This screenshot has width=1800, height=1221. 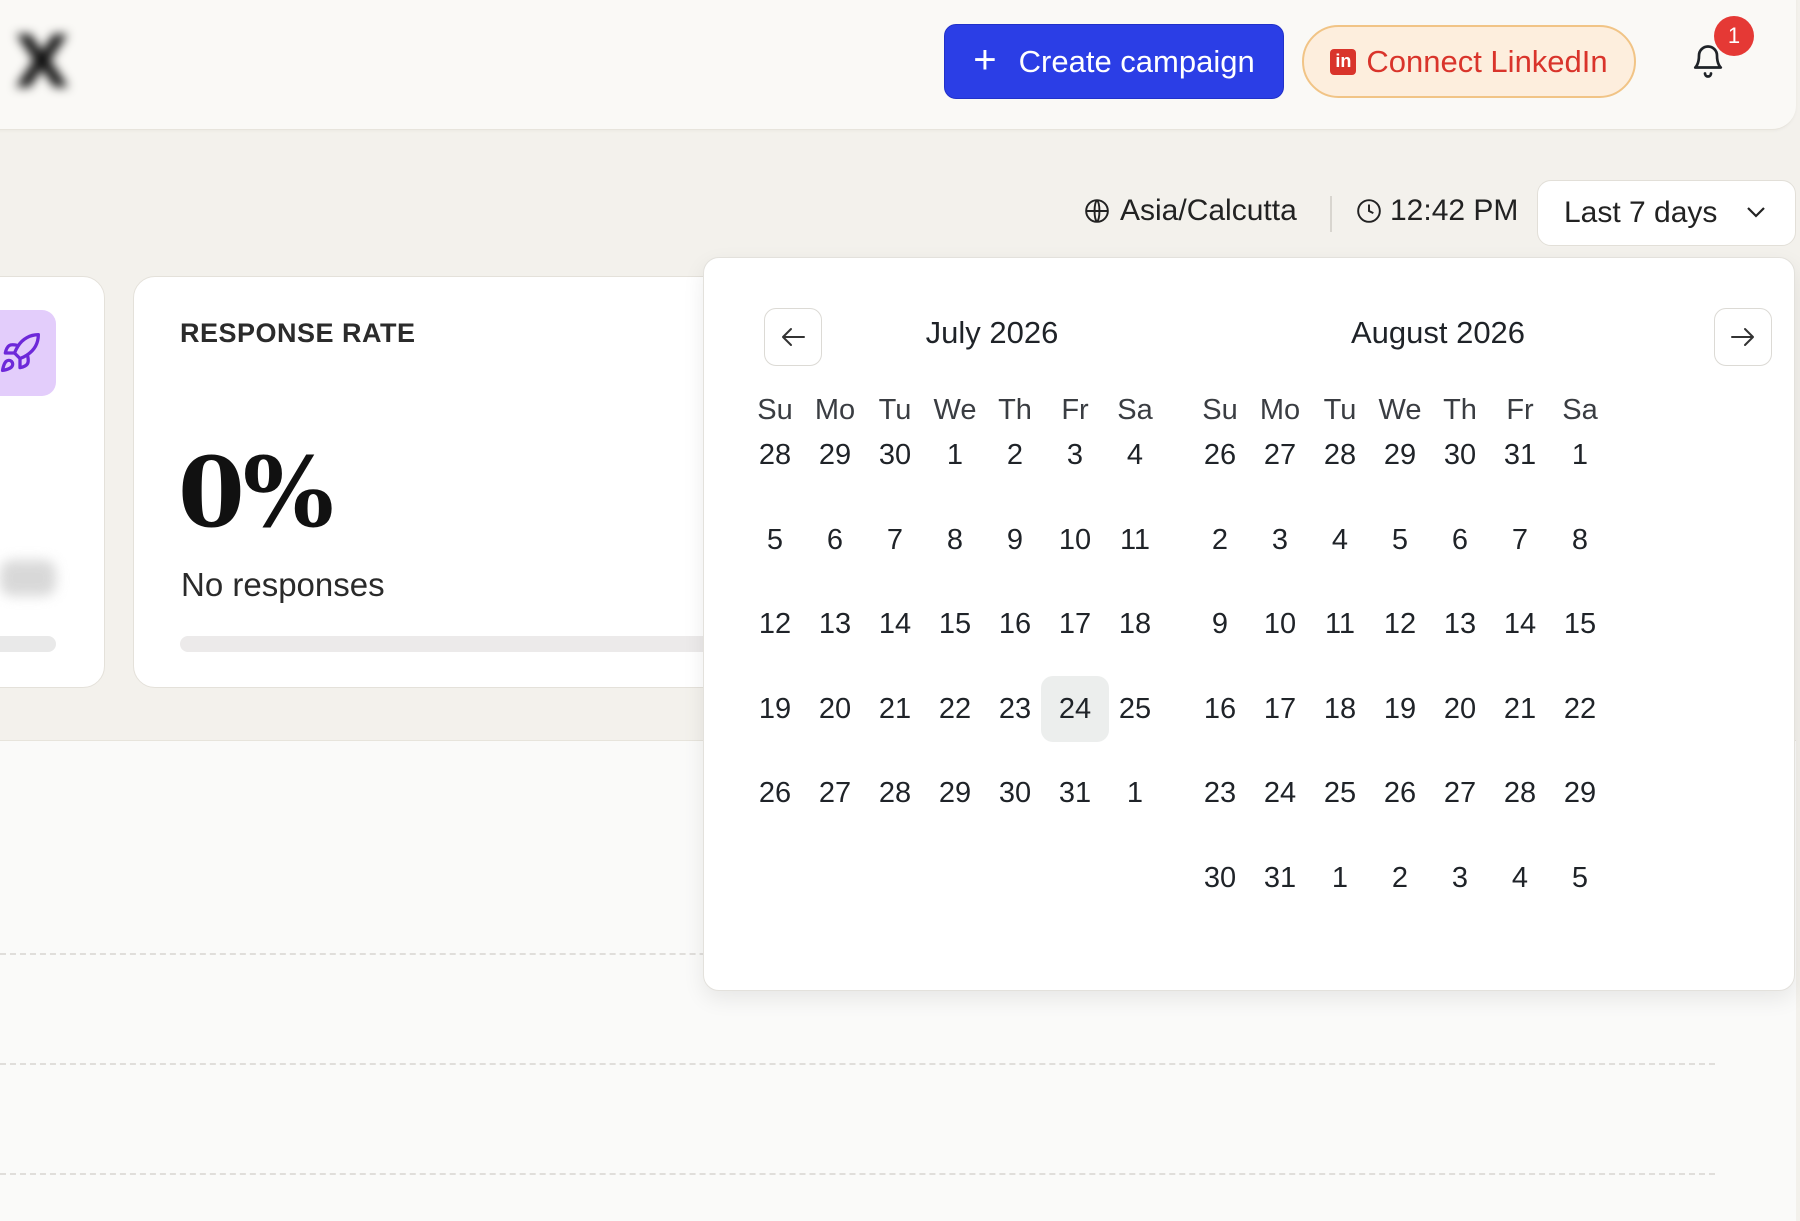 What do you see at coordinates (460, 644) in the screenshot?
I see `response-progress-bar` at bounding box center [460, 644].